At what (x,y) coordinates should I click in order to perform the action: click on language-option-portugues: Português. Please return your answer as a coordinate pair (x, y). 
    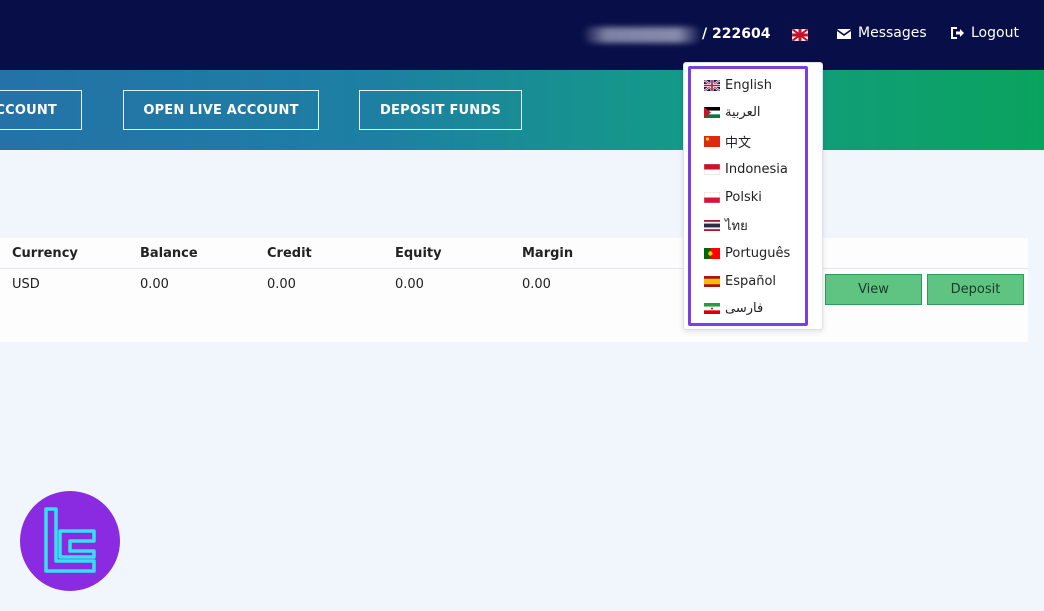
    Looking at the image, I should click on (747, 253).